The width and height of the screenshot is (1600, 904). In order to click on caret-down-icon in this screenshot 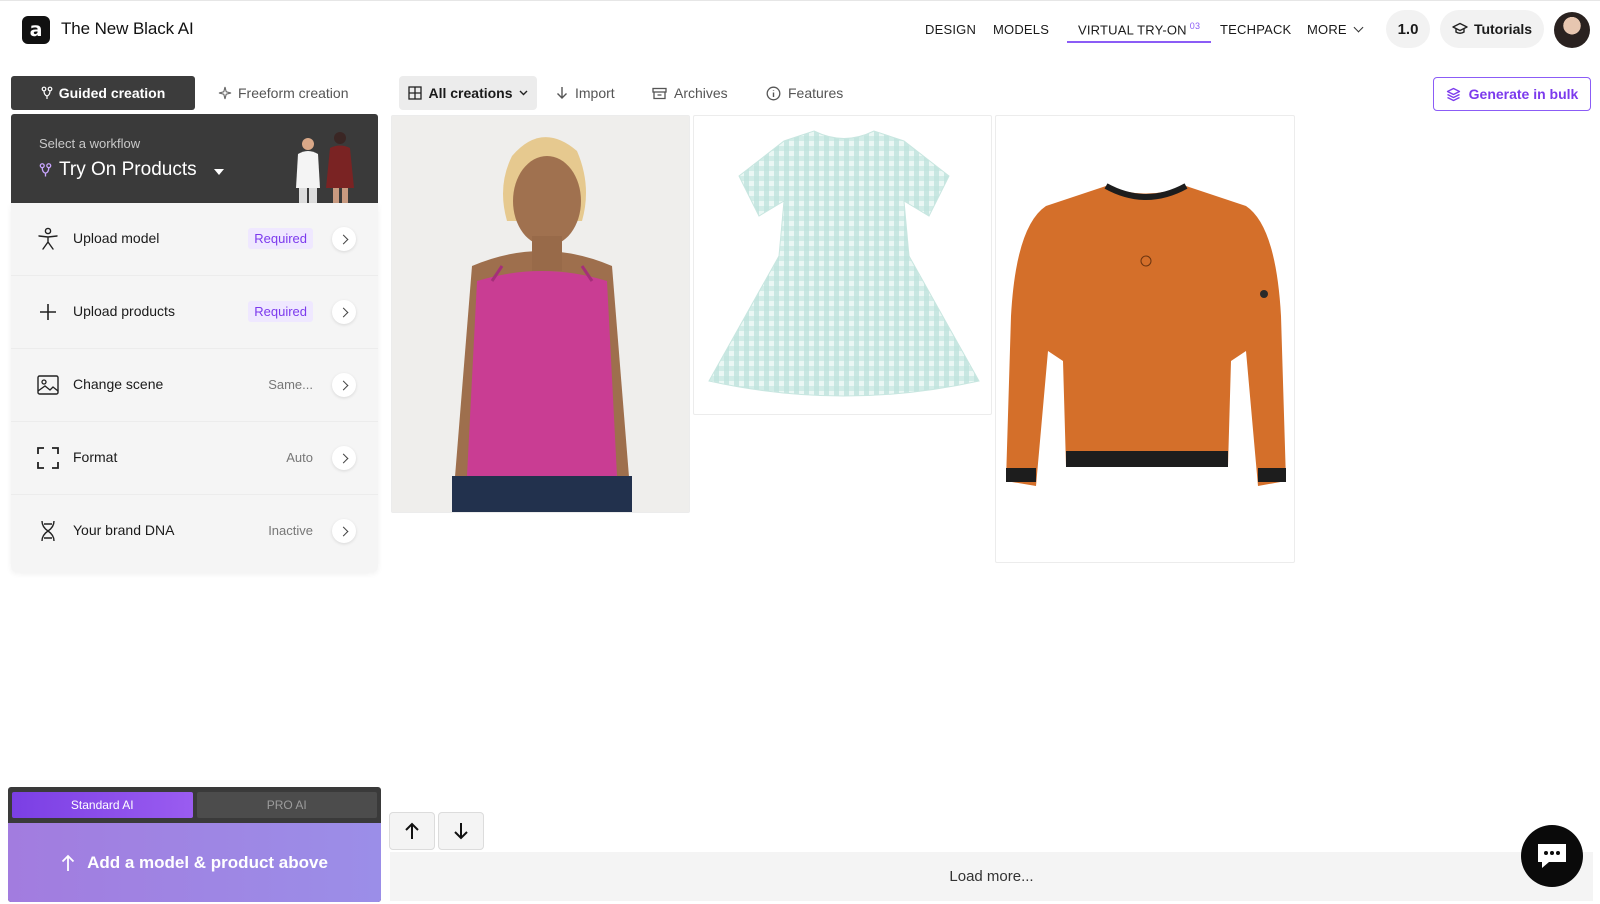, I will do `click(218, 171)`.